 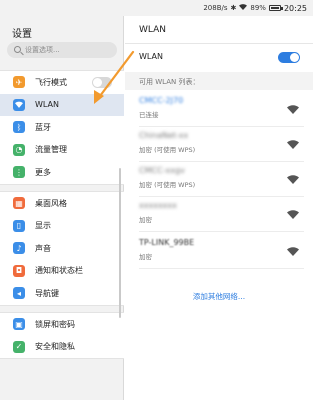 I want to click on status-indicators: 208B/s ✱ 89% 20:25, so click(x=255, y=8).